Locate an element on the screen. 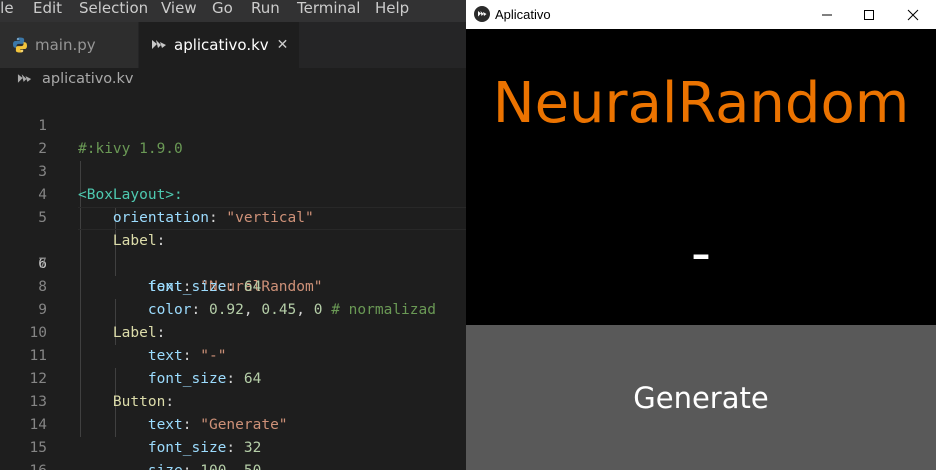 The width and height of the screenshot is (936, 470). menu-terminal: Terminal is located at coordinates (328, 8).